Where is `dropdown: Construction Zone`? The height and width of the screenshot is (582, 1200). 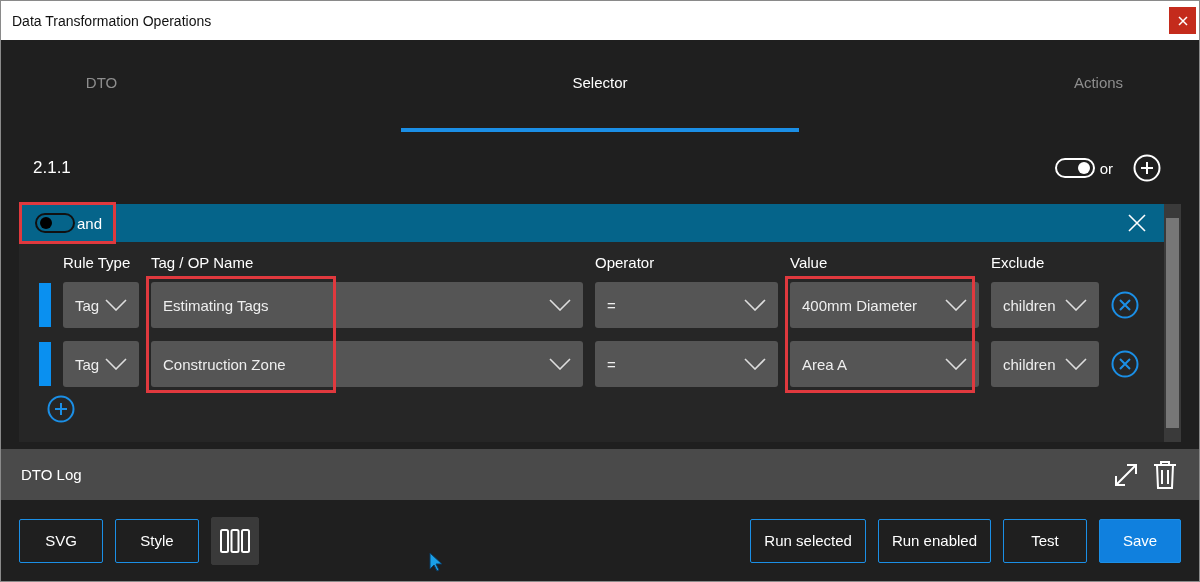 dropdown: Construction Zone is located at coordinates (367, 364).